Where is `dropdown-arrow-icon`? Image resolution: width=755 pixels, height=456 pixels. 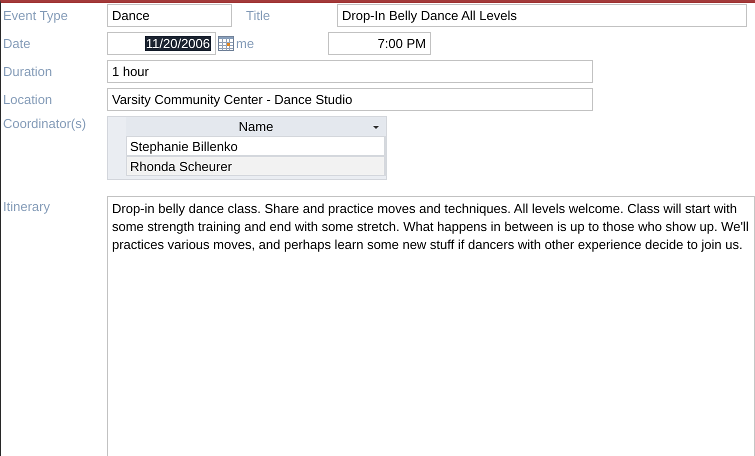 dropdown-arrow-icon is located at coordinates (376, 127).